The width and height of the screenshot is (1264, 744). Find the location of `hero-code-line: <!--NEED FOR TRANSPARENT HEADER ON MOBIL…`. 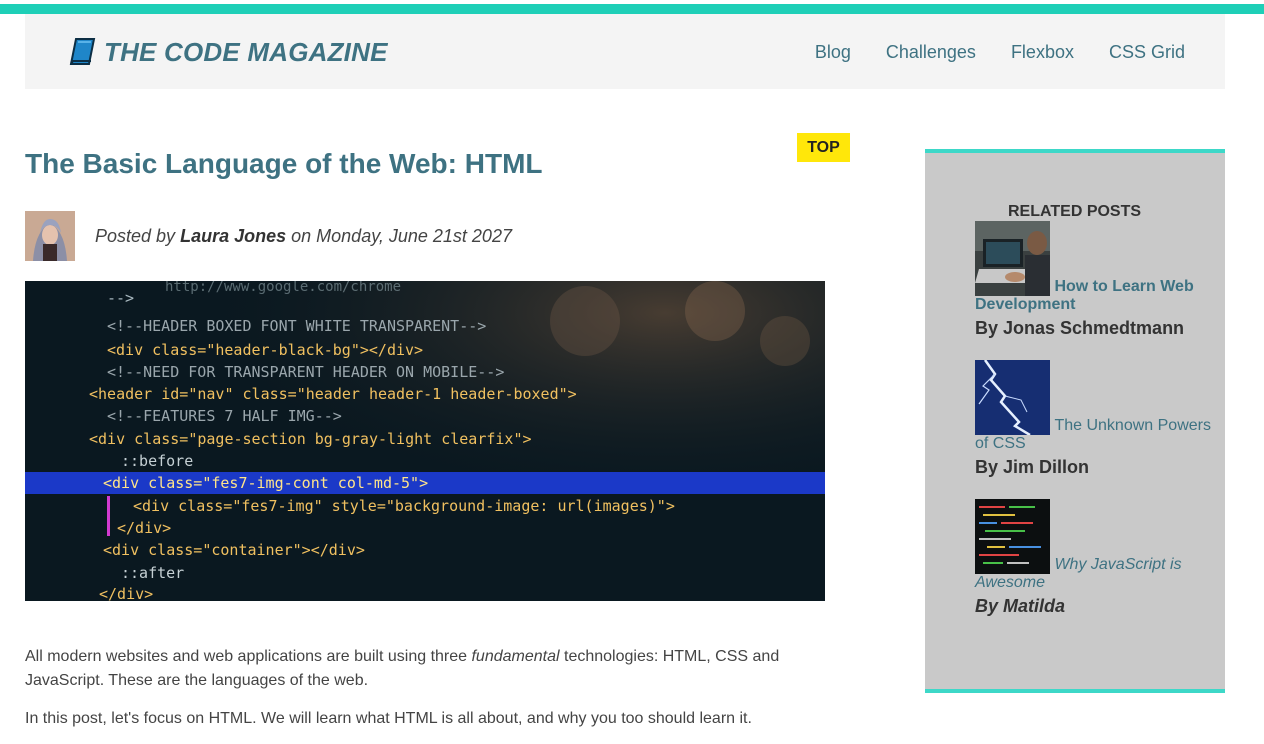

hero-code-line: <!--NEED FOR TRANSPARENT HEADER ON MOBIL… is located at coordinates (305, 372).